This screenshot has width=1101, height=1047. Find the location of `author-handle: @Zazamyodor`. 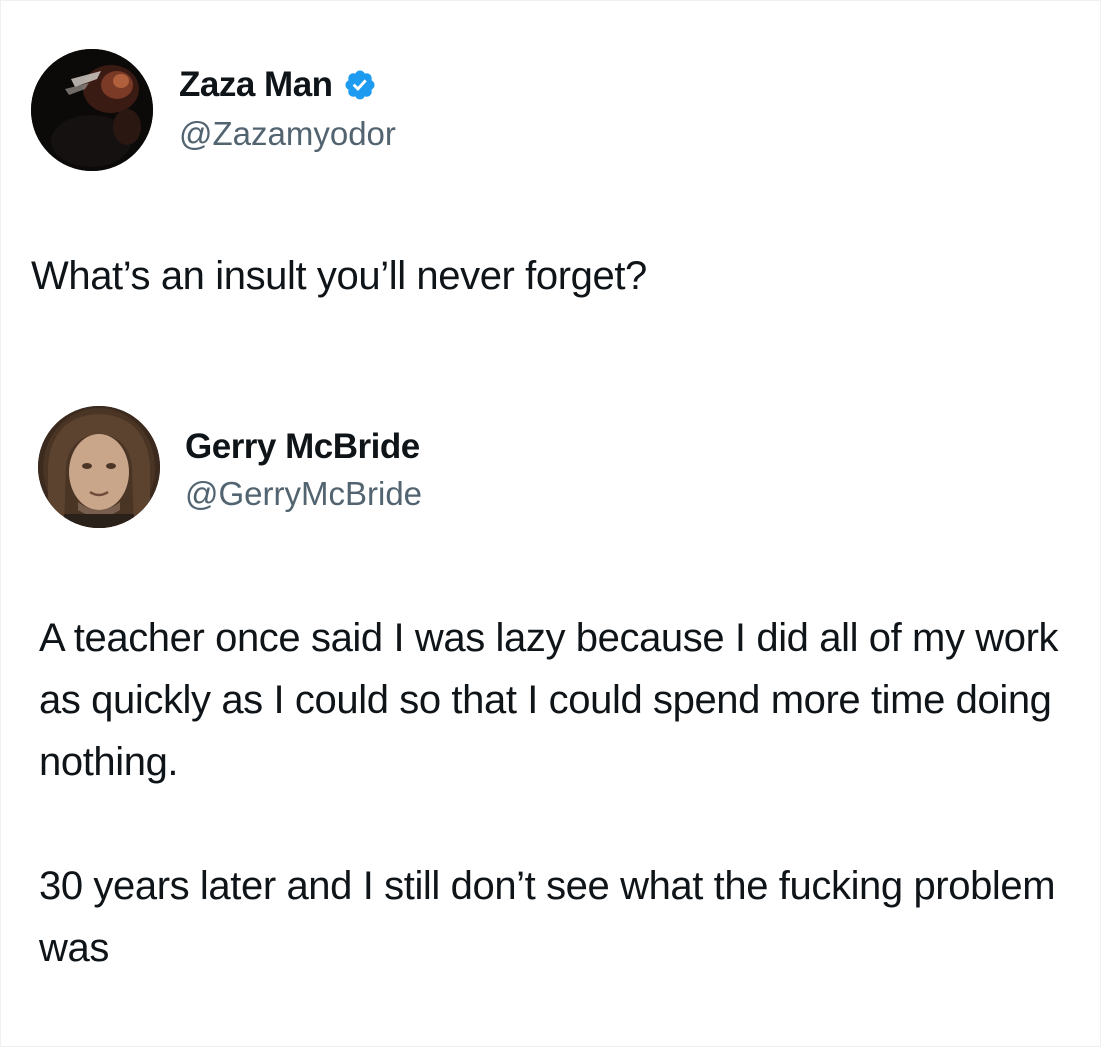

author-handle: @Zazamyodor is located at coordinates (287, 134).